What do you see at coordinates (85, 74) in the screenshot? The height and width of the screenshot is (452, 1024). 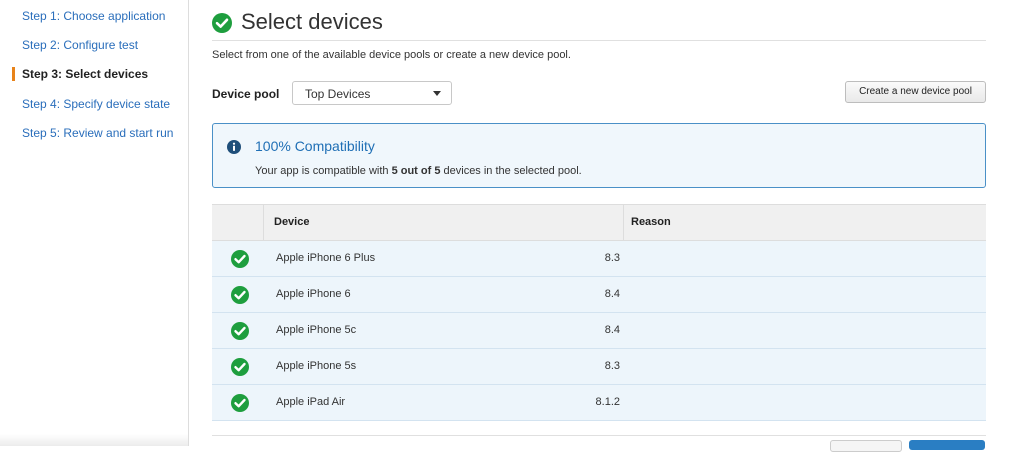 I see `sidebar-step-select-devices: Step 3: Select devices` at bounding box center [85, 74].